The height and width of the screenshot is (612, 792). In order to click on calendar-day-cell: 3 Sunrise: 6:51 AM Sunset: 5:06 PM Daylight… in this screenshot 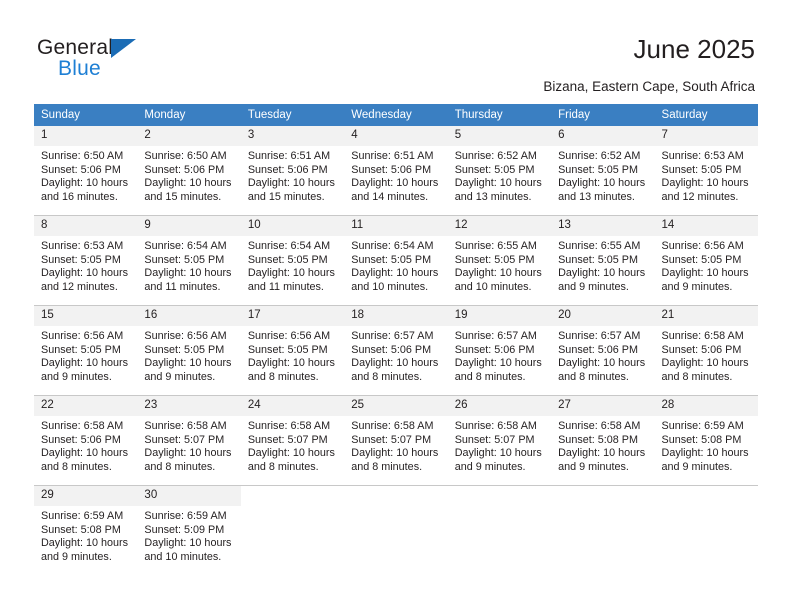, I will do `click(292, 171)`.